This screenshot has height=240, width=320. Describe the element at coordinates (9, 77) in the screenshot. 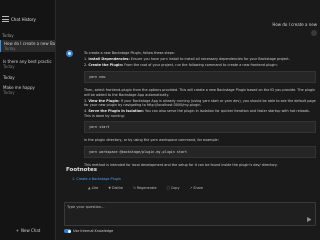

I see `sidebar-item-label: Today` at that location.